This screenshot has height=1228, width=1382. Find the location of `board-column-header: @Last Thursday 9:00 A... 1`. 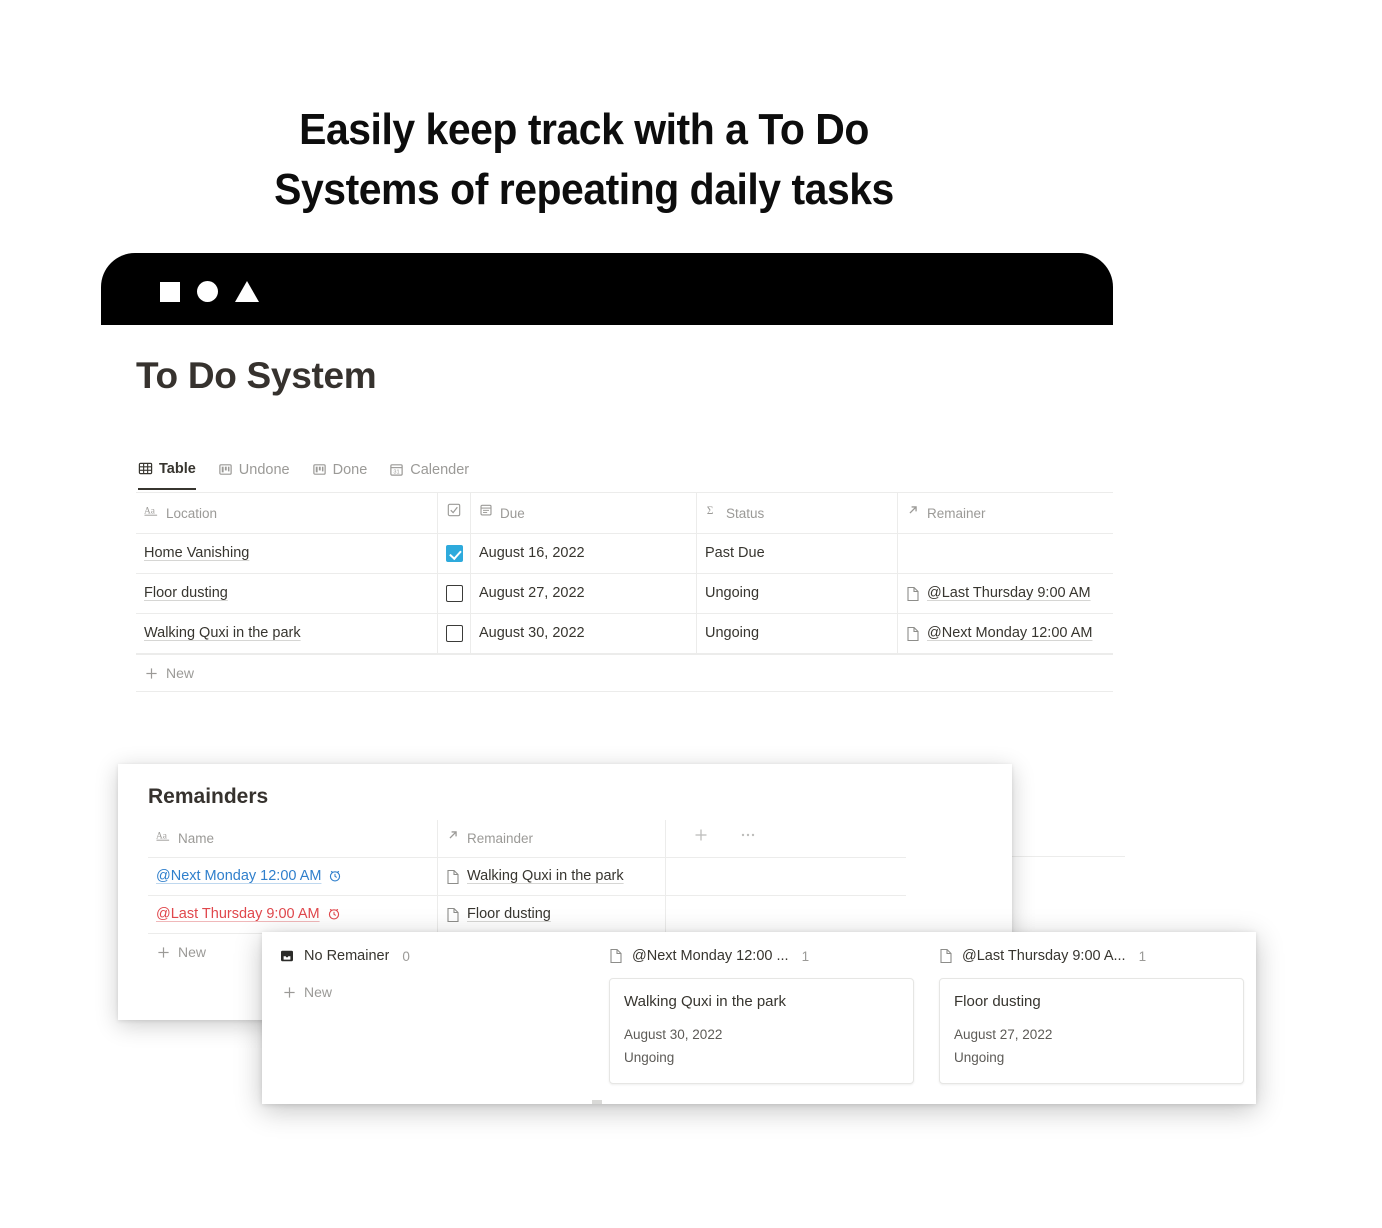

board-column-header: @Last Thursday 9:00 A... 1 is located at coordinates (1097, 963).